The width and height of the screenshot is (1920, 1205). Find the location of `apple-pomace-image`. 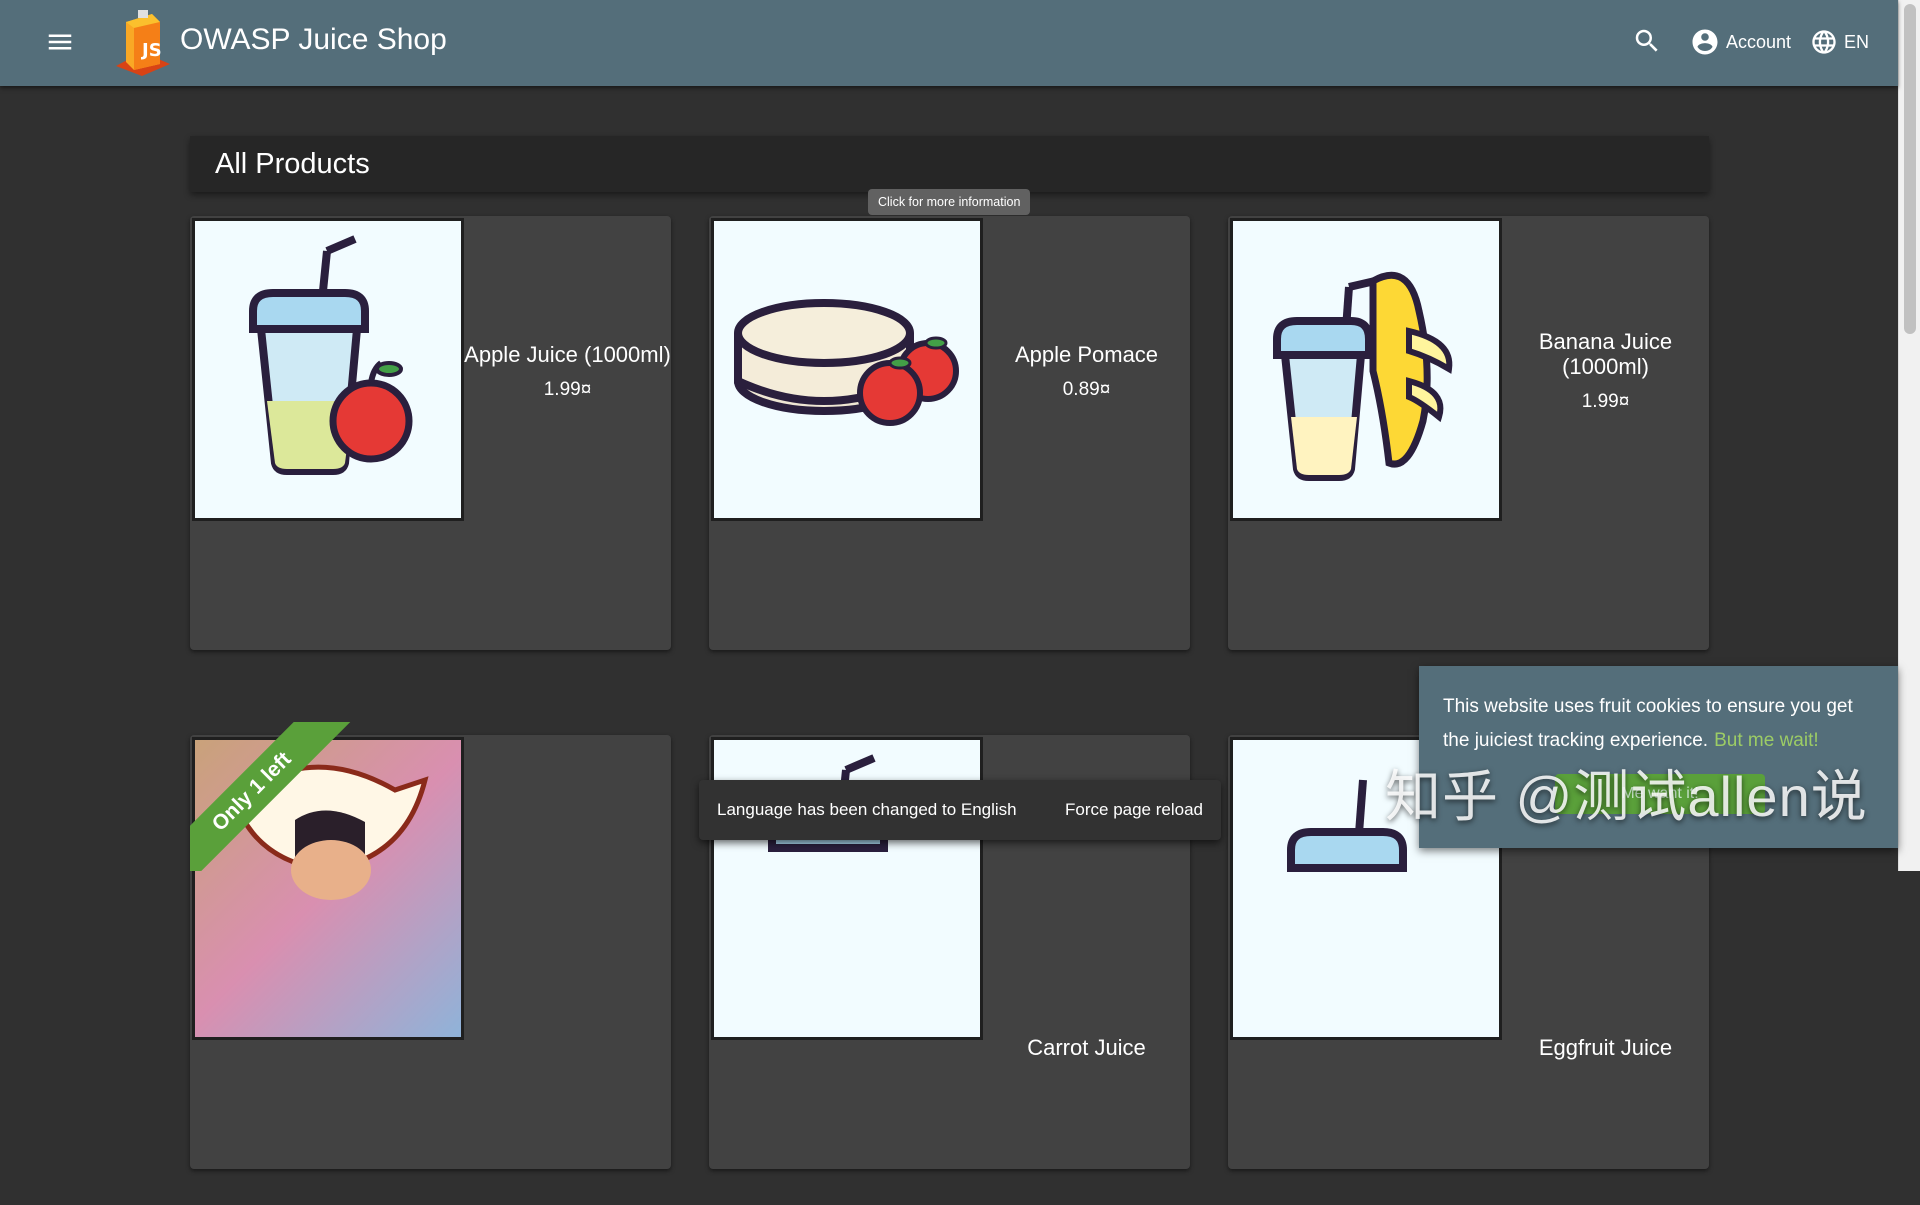

apple-pomace-image is located at coordinates (846, 362).